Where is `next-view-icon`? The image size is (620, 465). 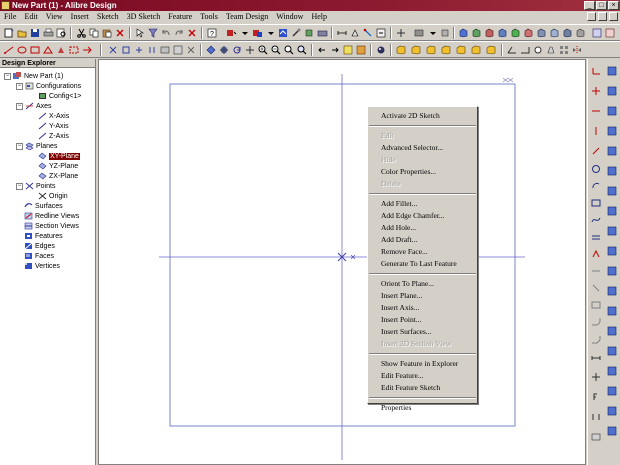 next-view-icon is located at coordinates (335, 50).